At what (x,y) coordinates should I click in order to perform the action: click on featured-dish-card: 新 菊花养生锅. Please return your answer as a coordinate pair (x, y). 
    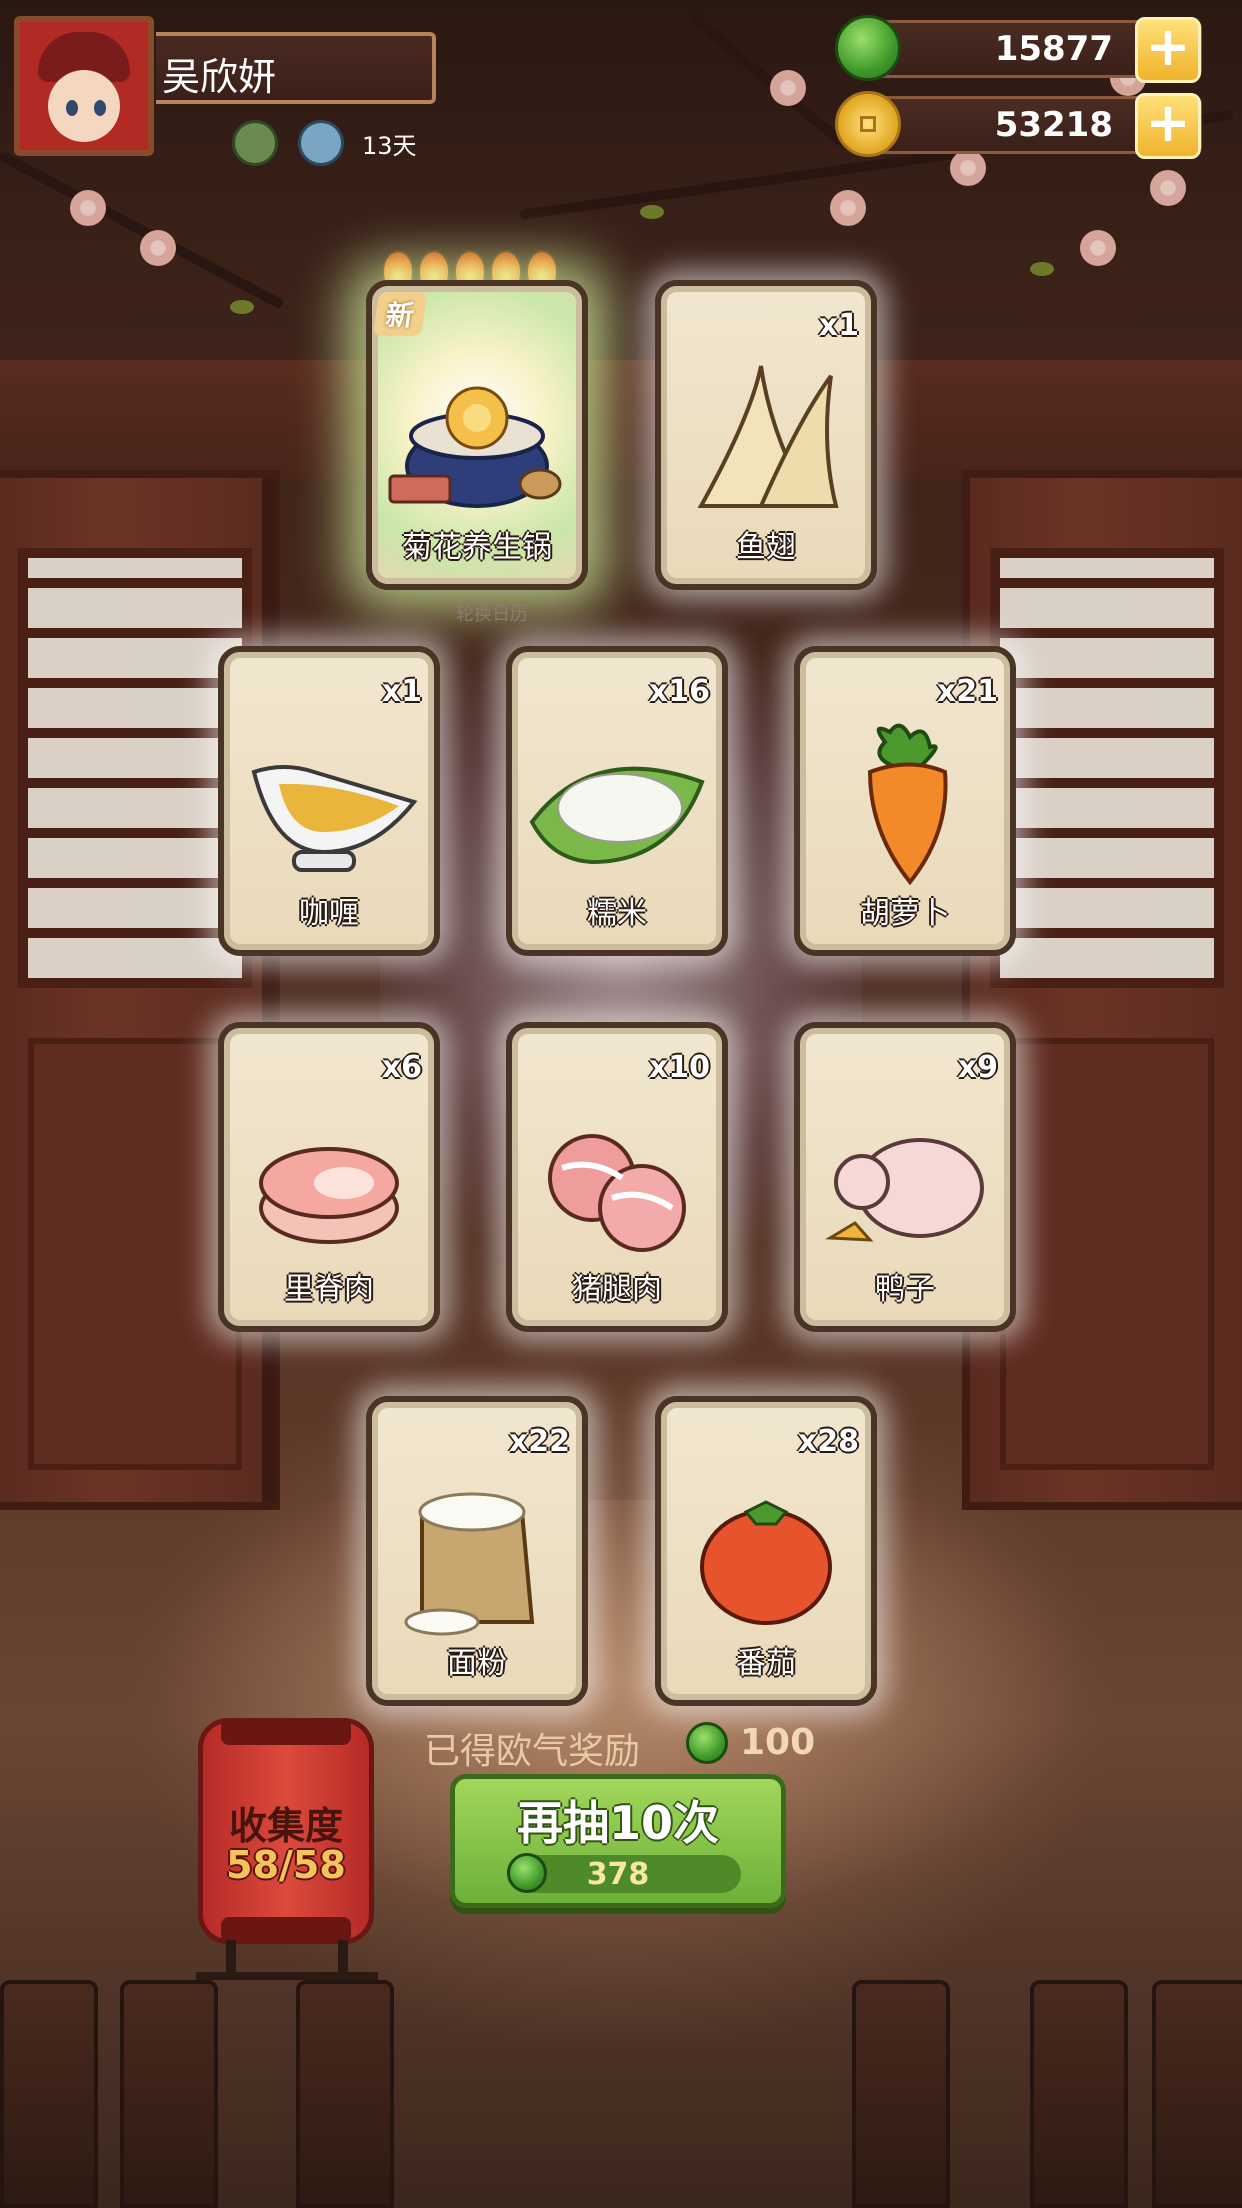
    Looking at the image, I should click on (477, 435).